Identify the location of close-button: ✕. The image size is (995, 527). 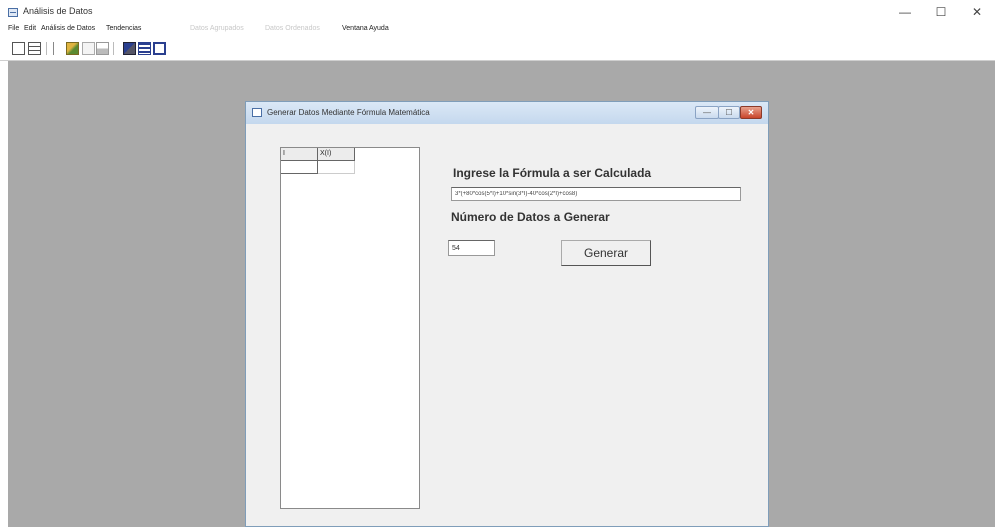
(977, 12).